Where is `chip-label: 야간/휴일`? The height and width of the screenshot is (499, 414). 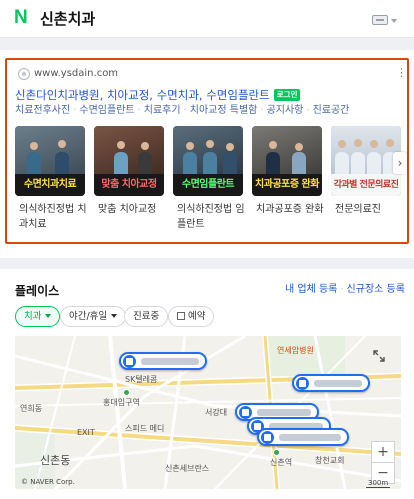
chip-label: 야간/휴일 is located at coordinates (88, 316).